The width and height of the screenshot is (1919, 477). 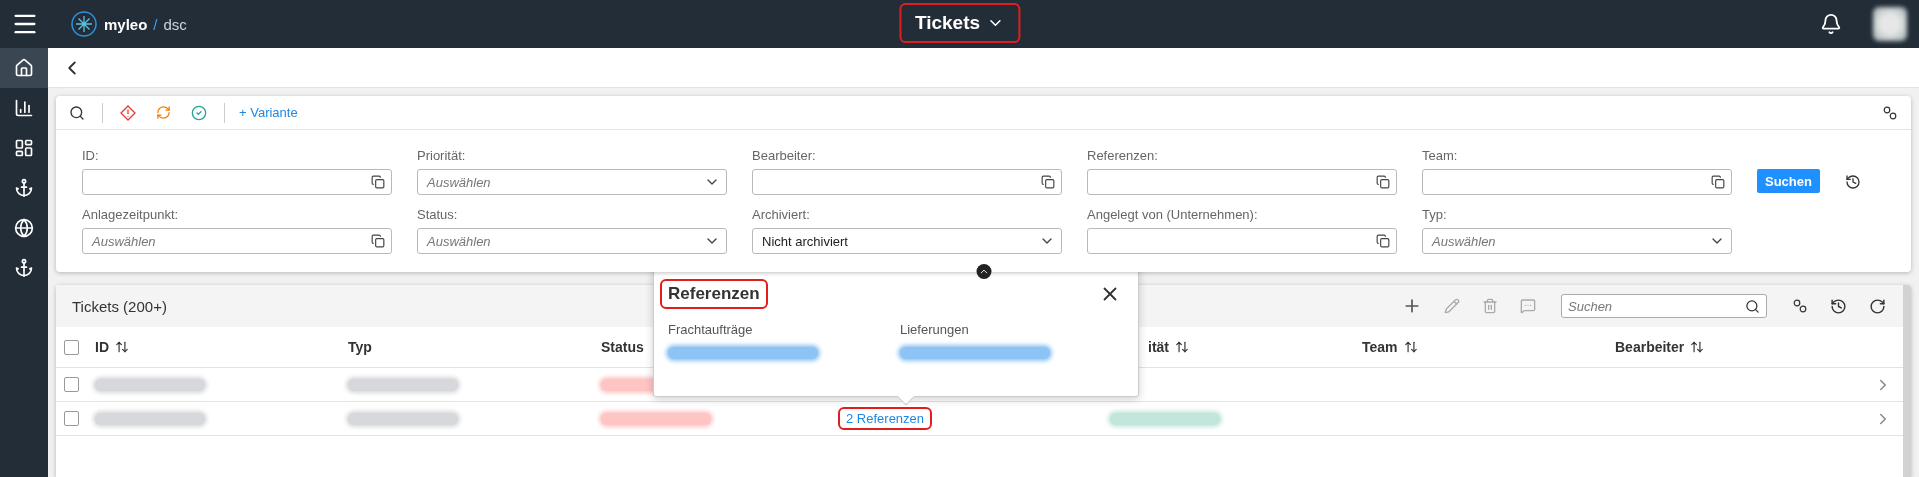 I want to click on references-link: 2 Referenzen, so click(x=885, y=418).